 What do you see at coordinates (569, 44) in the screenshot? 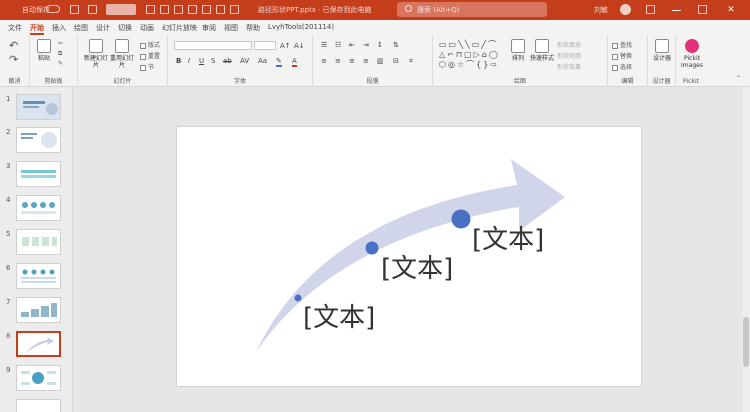
I see `shape-fill-button: 形状填充` at bounding box center [569, 44].